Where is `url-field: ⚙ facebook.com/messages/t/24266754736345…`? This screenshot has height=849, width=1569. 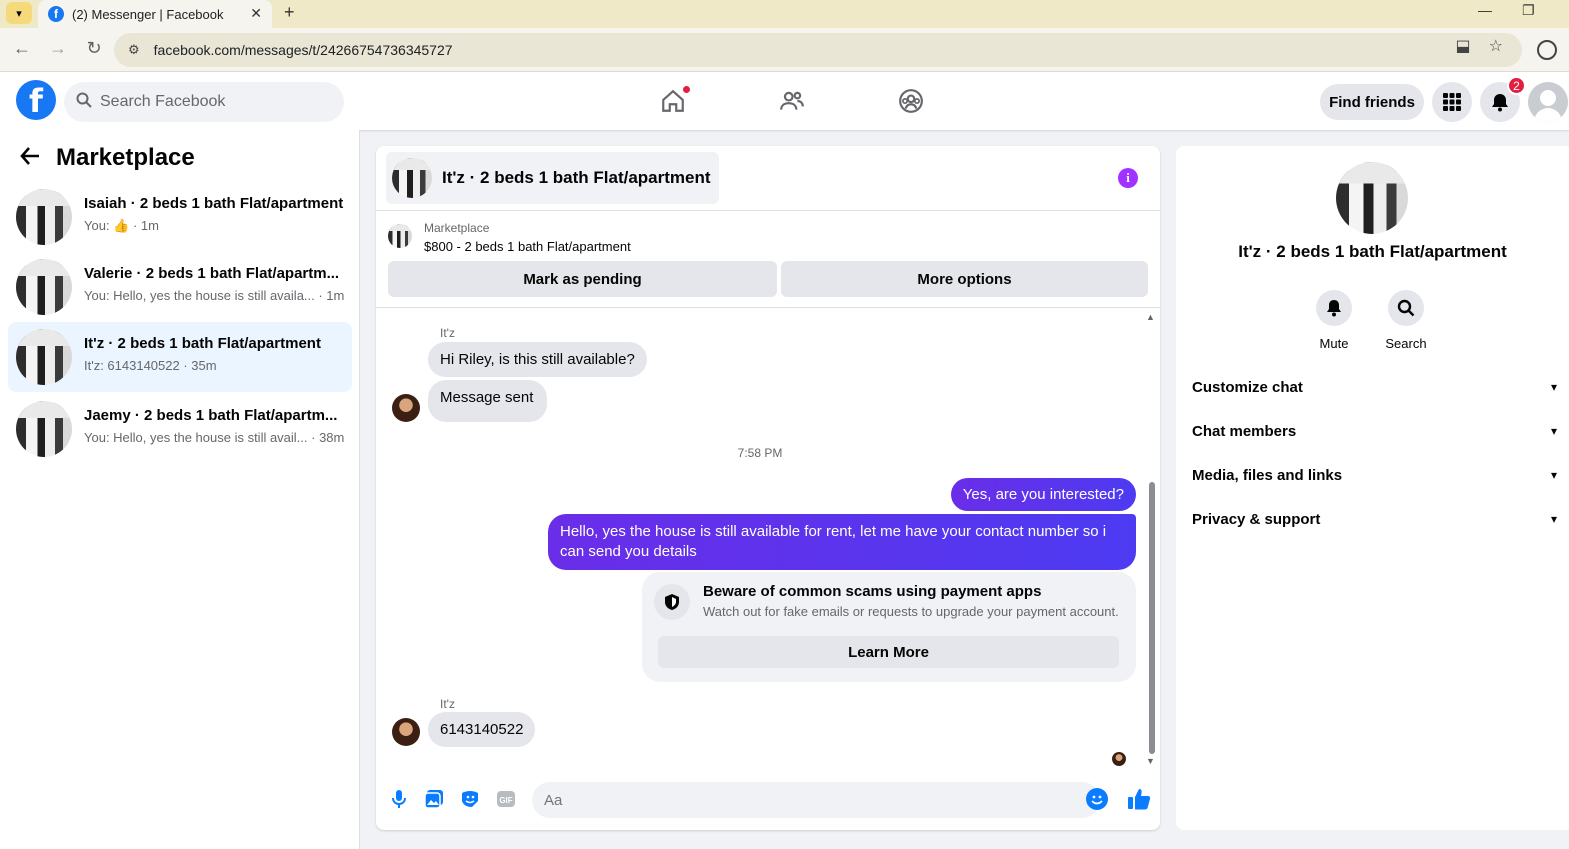
url-field: ⚙ facebook.com/messages/t/24266754736345… is located at coordinates (818, 50).